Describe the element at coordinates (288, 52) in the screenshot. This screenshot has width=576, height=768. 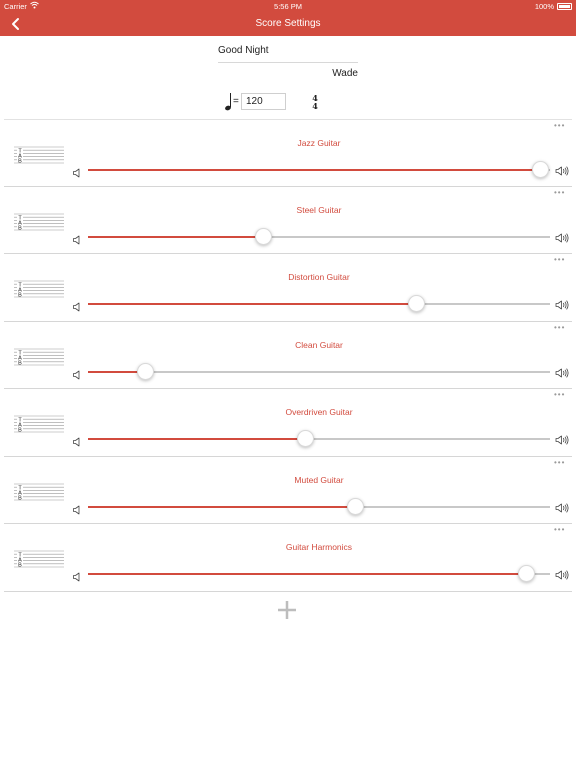
I see `score-title-field: Good Night` at that location.